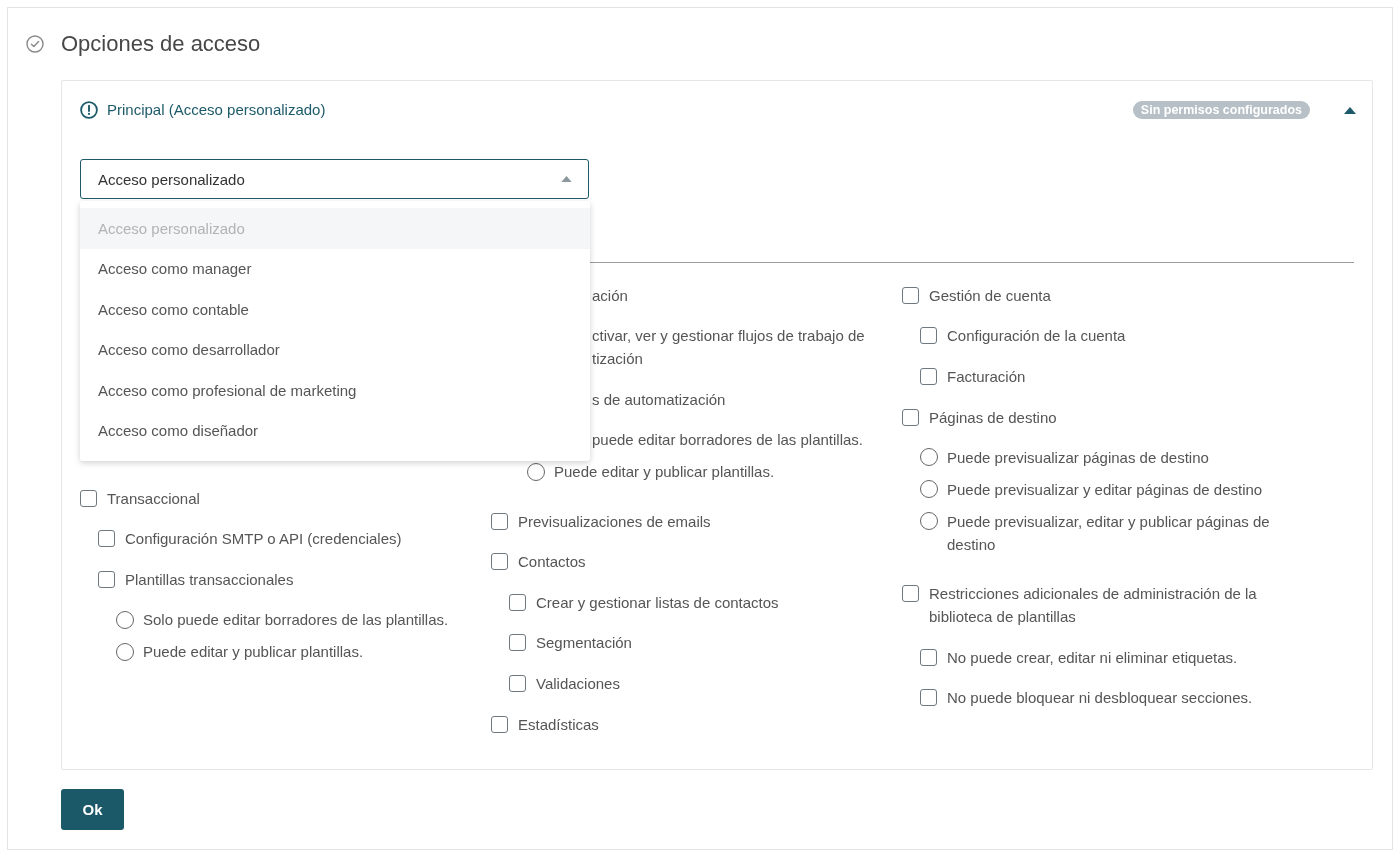 The width and height of the screenshot is (1400, 857). Describe the element at coordinates (35, 44) in the screenshot. I see `check-circle-icon` at that location.